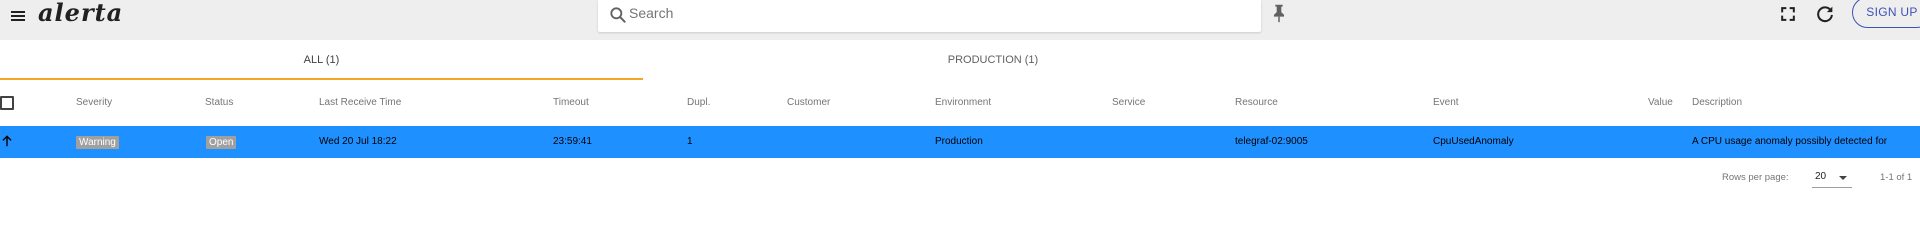 The width and height of the screenshot is (1920, 240). I want to click on cell-event: CpuUsedAnomaly, so click(1473, 141).